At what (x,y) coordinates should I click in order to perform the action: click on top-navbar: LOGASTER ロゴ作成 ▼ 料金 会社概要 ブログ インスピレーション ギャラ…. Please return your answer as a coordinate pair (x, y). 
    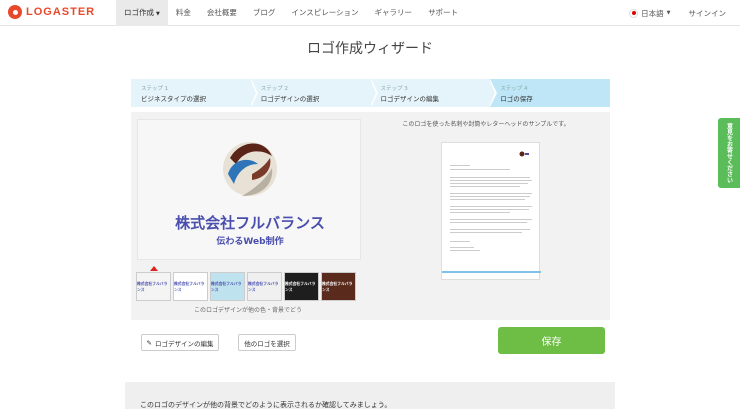
    Looking at the image, I should click on (370, 13).